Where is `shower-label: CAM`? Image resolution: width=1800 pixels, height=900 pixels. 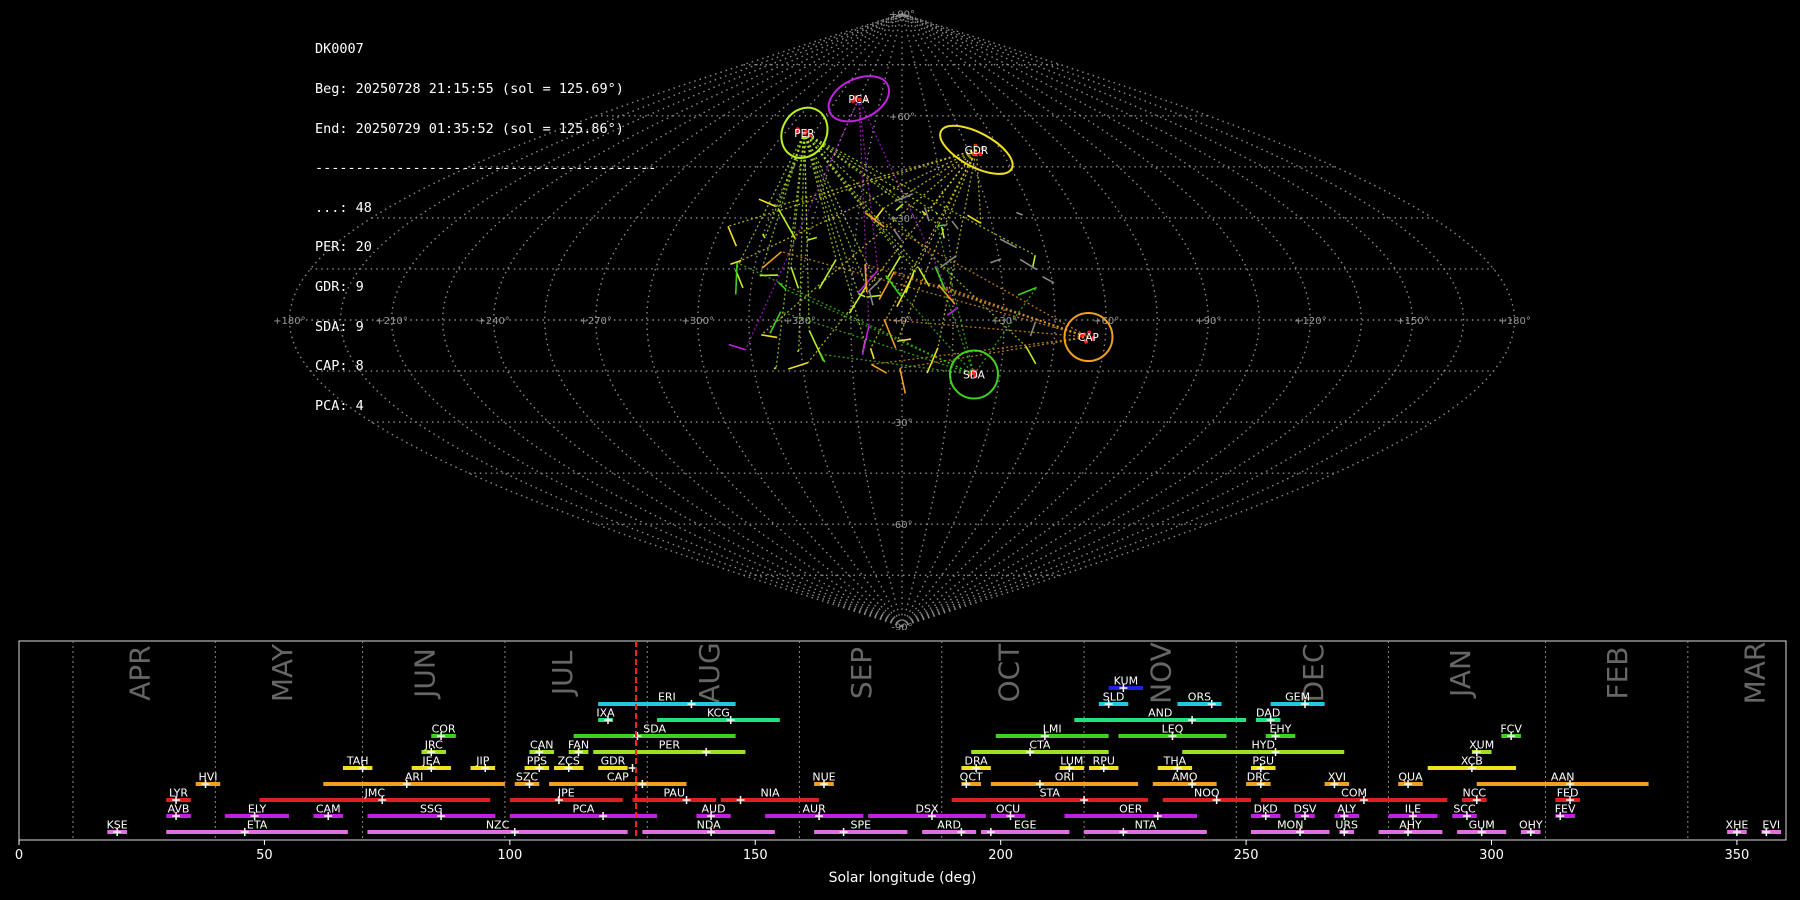 shower-label: CAM is located at coordinates (328, 809).